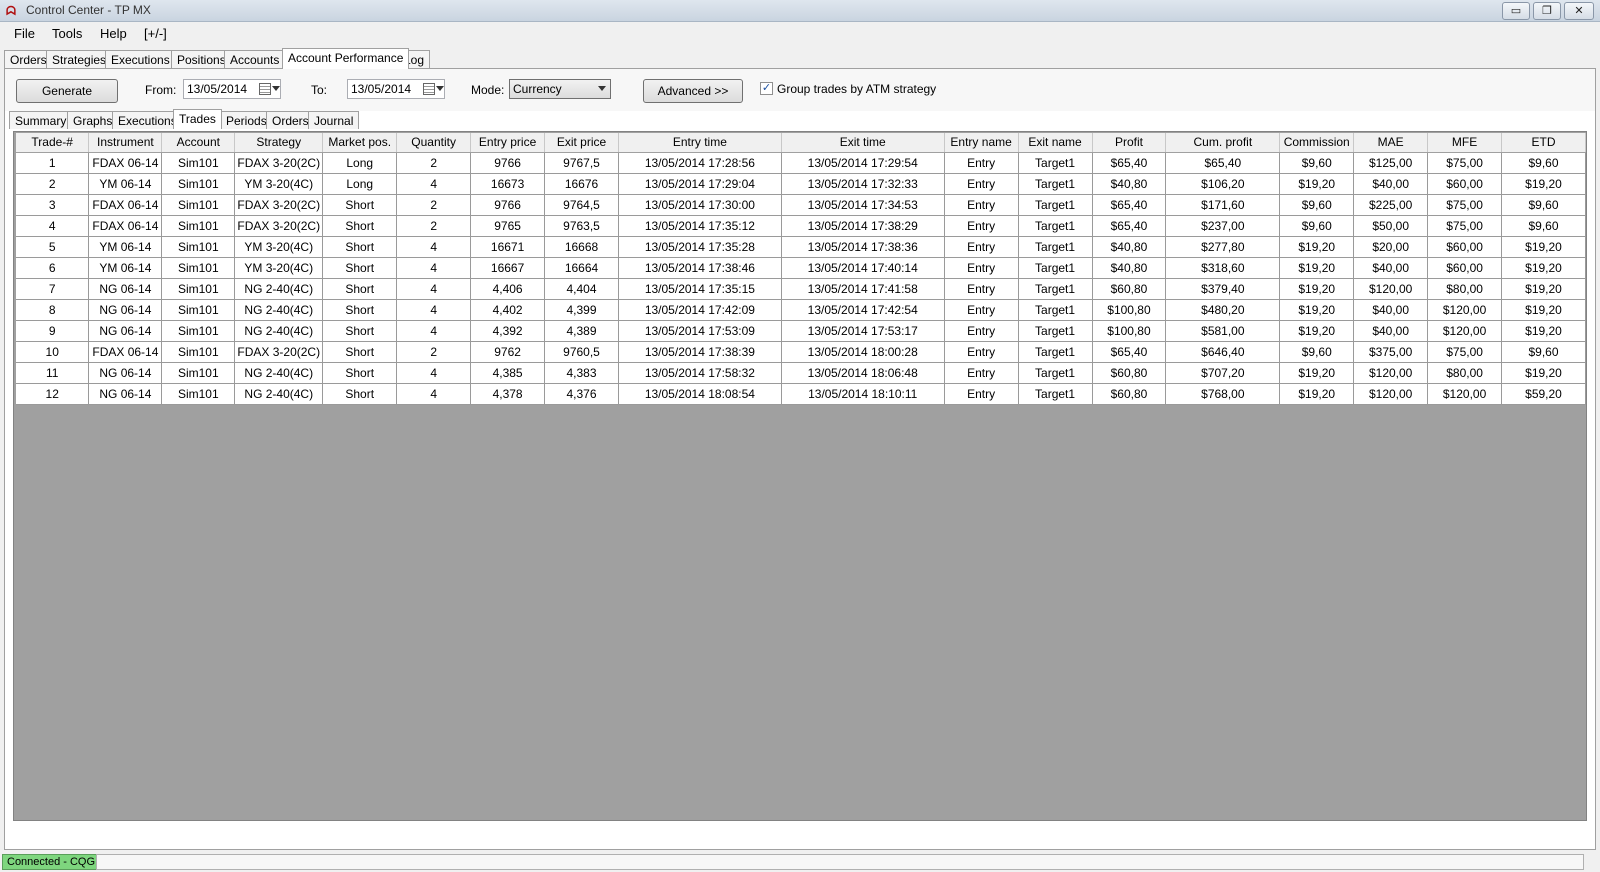  I want to click on column-header: ETD, so click(1543, 143).